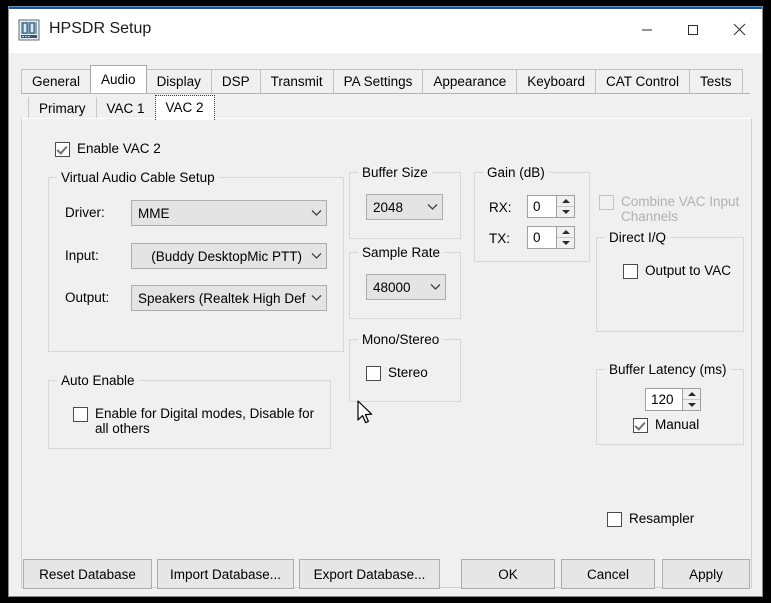 The image size is (771, 603). I want to click on buffer-latency-group: Buffer Latency (ms) 120 Manual, so click(670, 403).